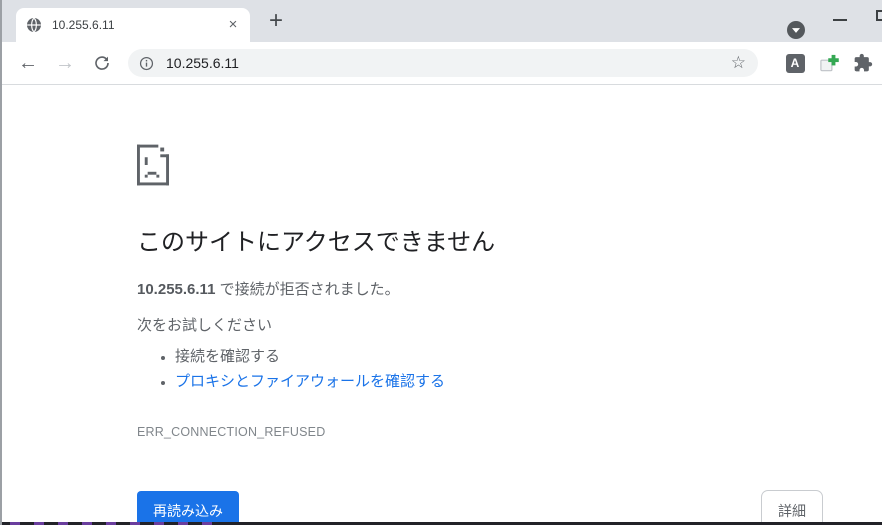 This screenshot has width=882, height=525. I want to click on tab-title: 10.255.6.11, so click(83, 25).